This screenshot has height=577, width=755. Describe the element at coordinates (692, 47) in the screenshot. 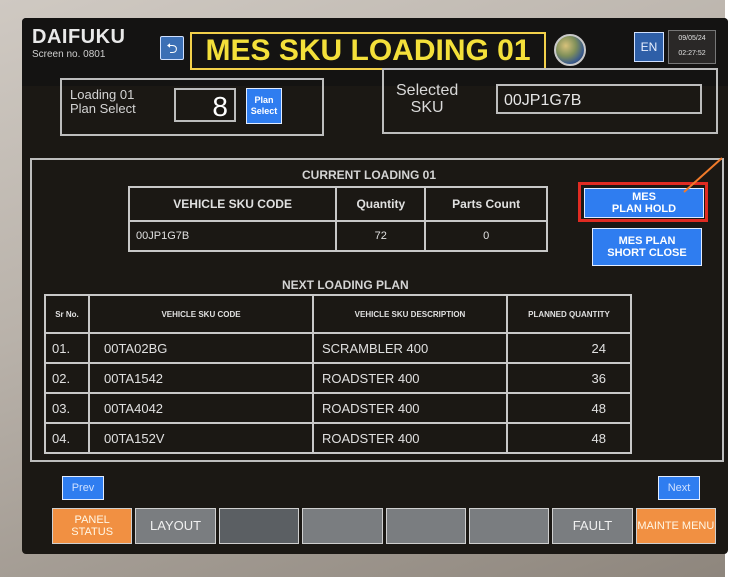

I see `date-time-display: 09/05/24 02:27:52` at that location.